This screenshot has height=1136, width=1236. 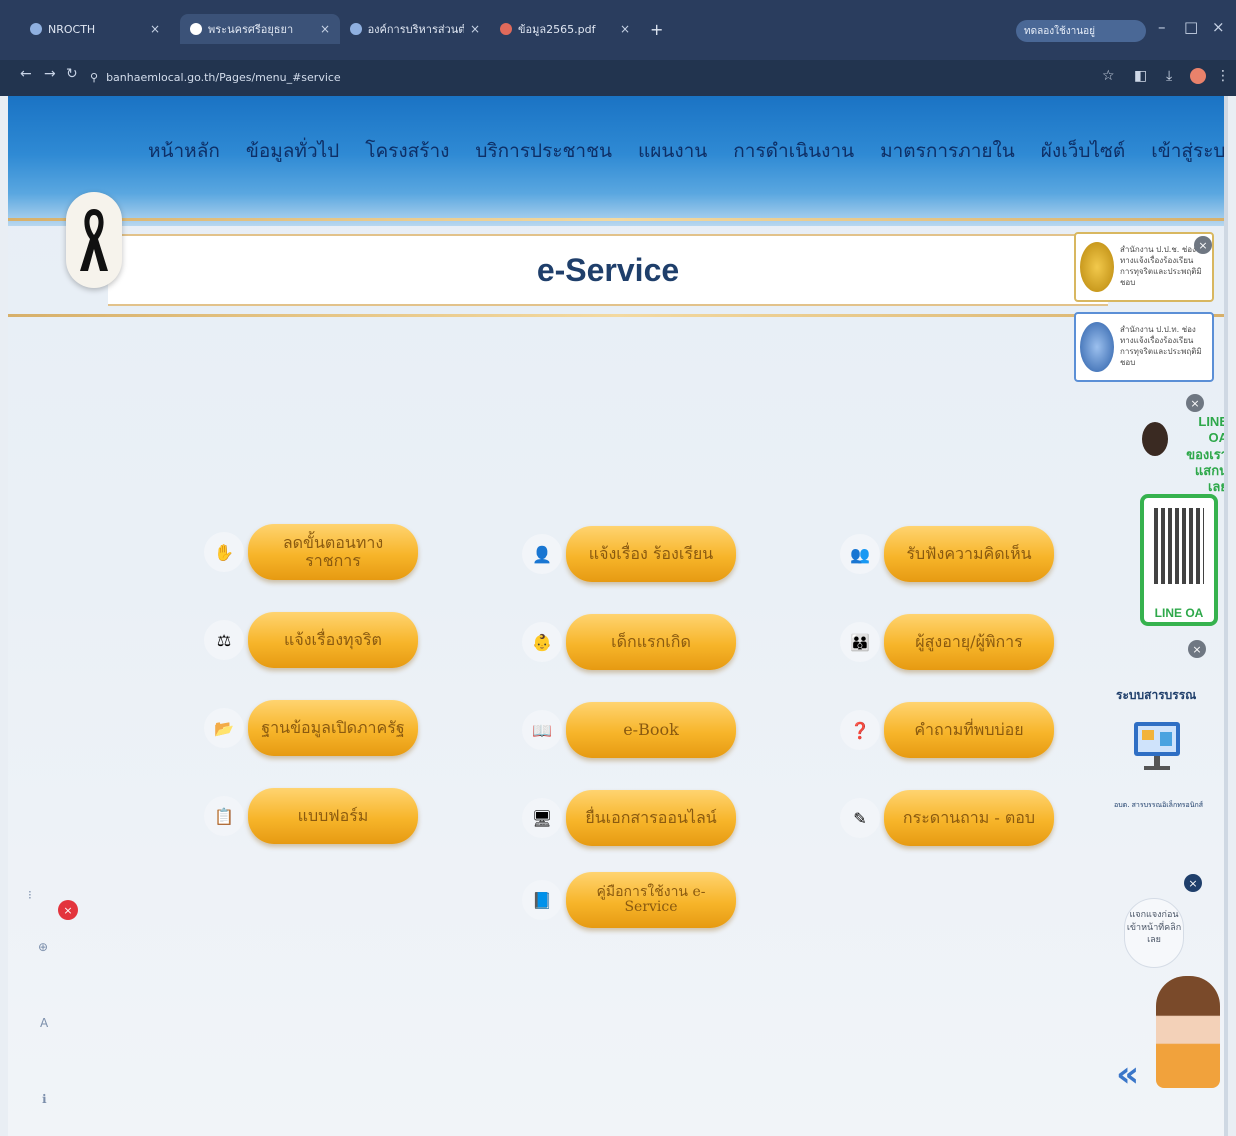 What do you see at coordinates (1198, 76) in the screenshot?
I see `avatar` at bounding box center [1198, 76].